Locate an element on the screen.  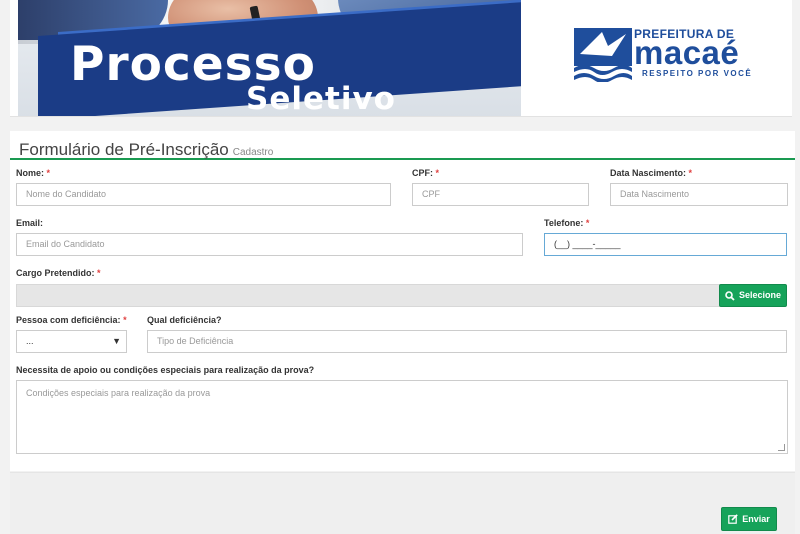
chevron-down-icon: ▼ is located at coordinates (116, 341).